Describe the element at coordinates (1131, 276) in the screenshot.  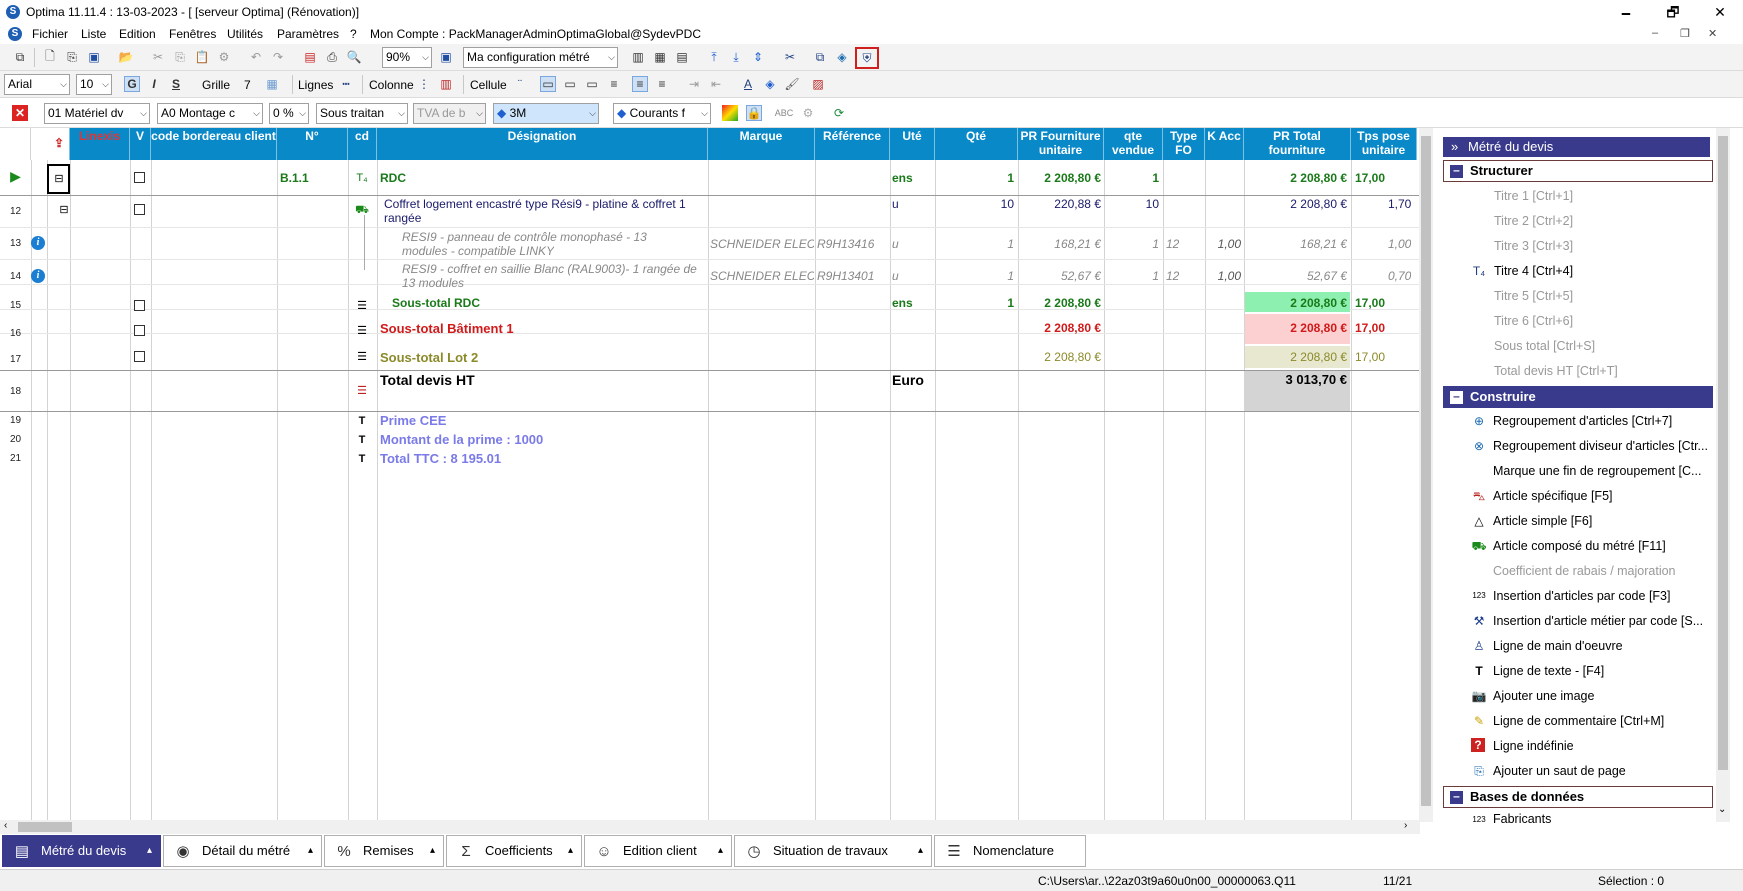
I see `row-qte-vendue: 1` at that location.